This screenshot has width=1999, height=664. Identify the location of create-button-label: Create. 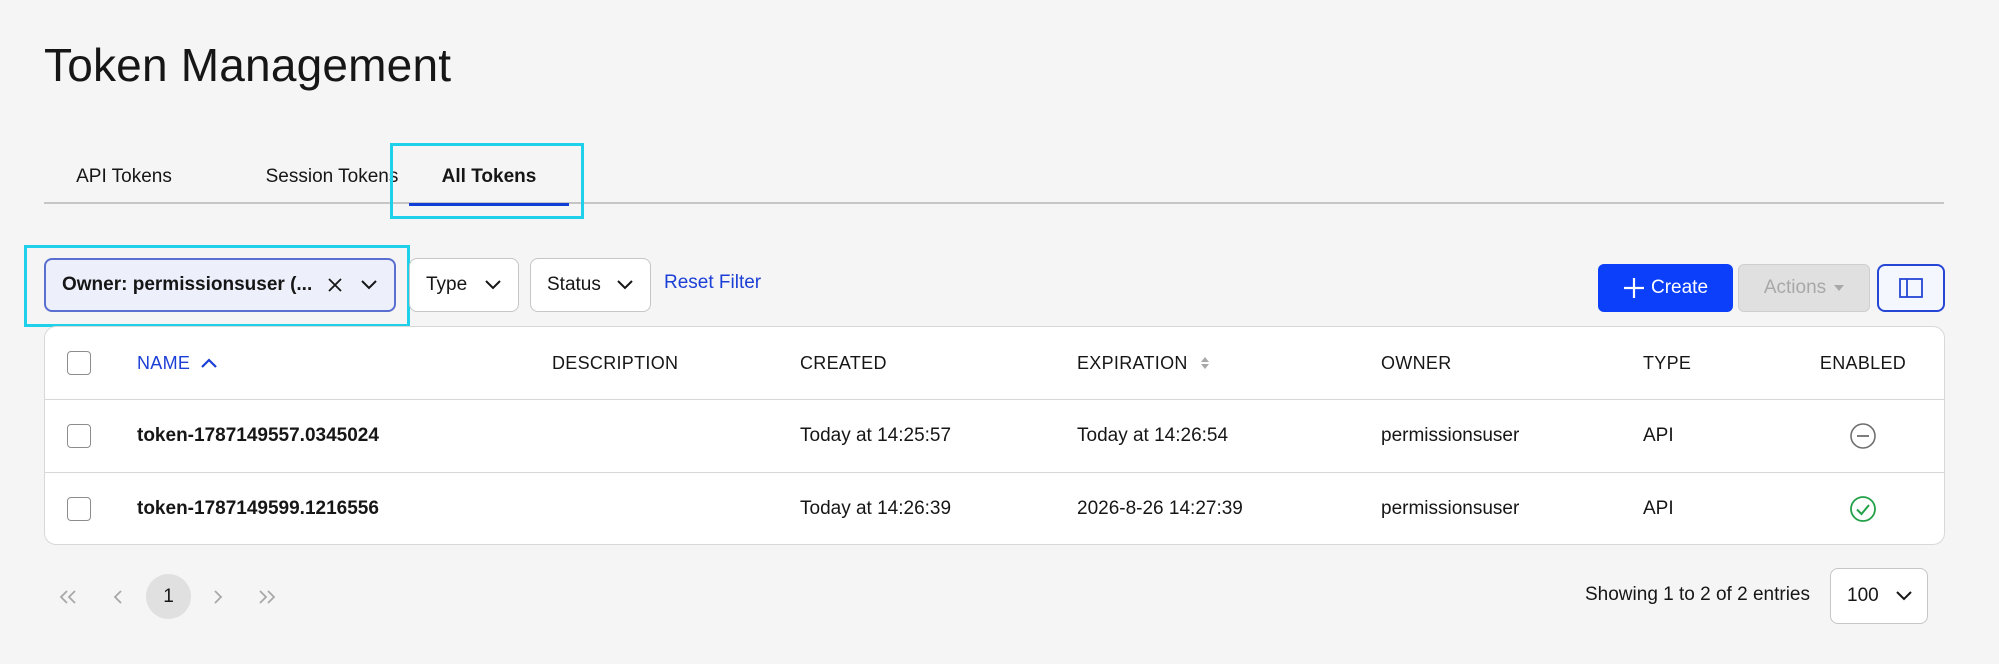
(1679, 287).